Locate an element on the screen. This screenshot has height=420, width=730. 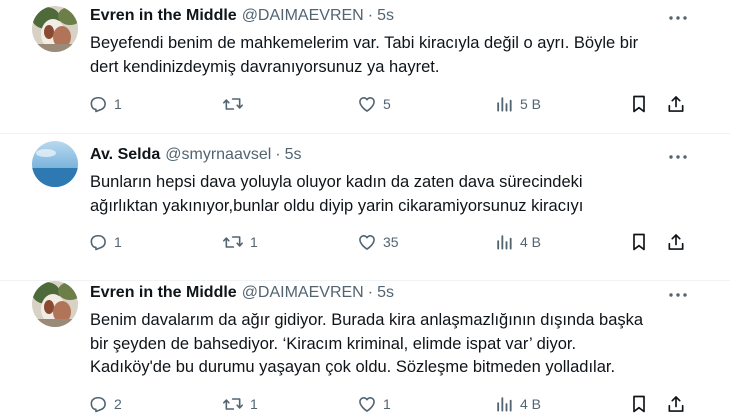
reply-button: 2 is located at coordinates (105, 404).